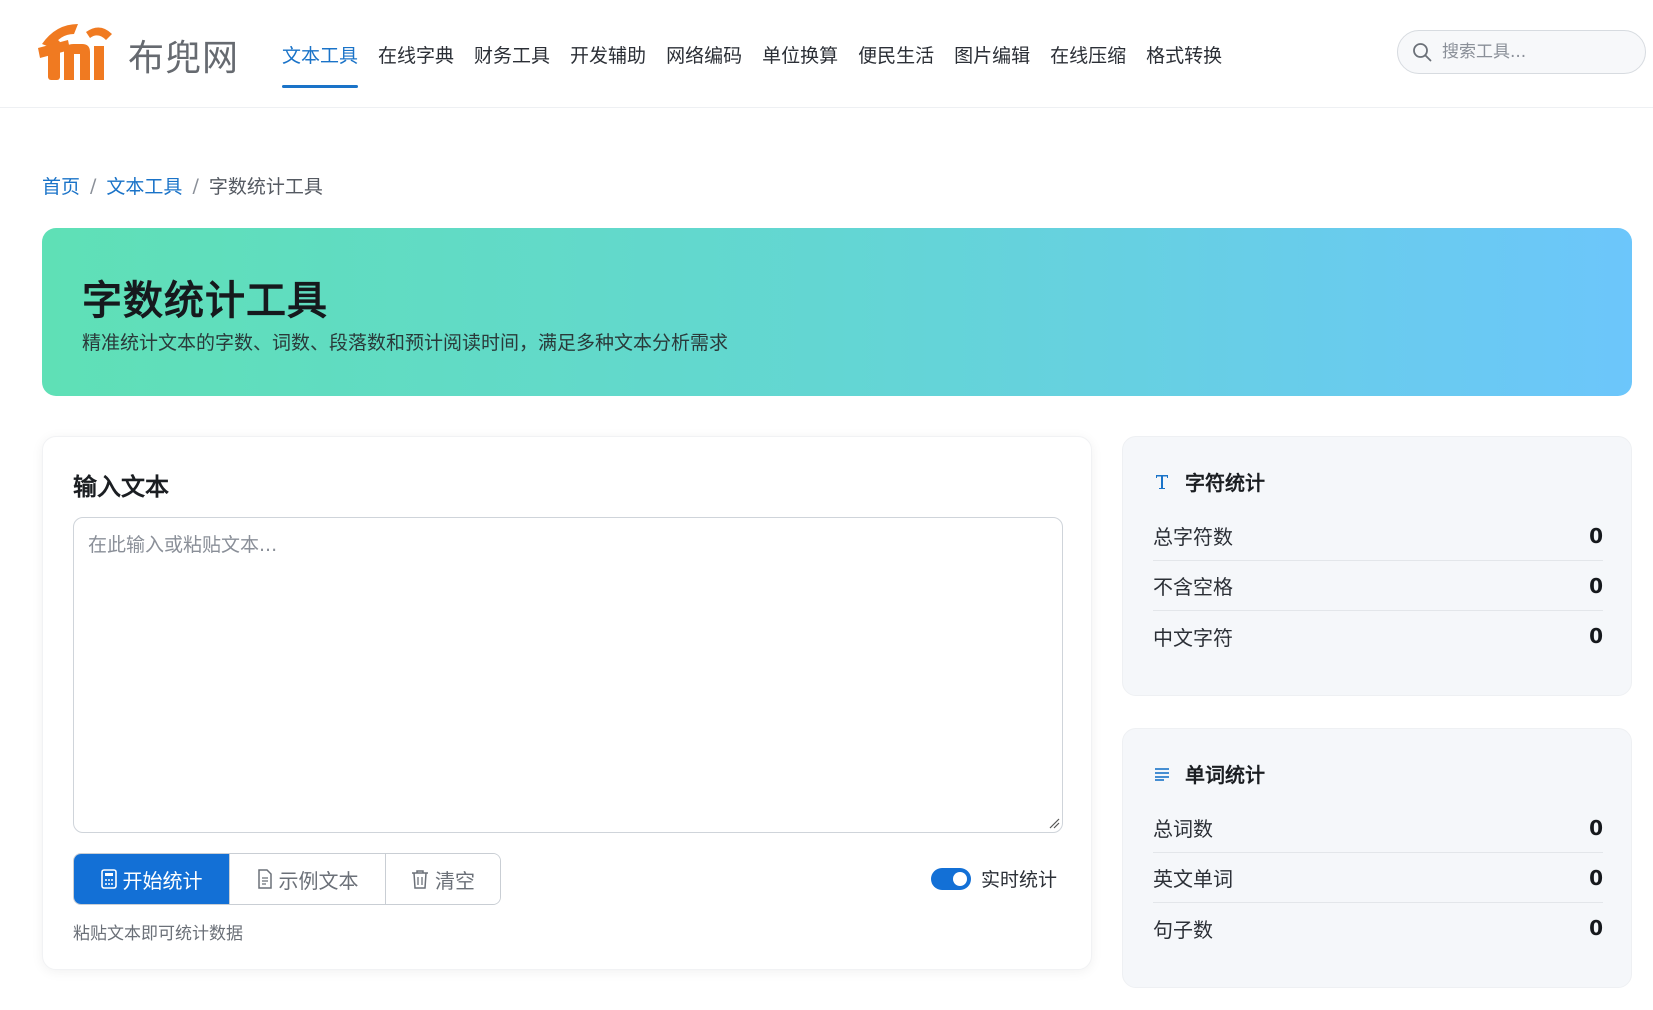 This screenshot has height=1010, width=1653. What do you see at coordinates (1225, 775) in the screenshot?
I see `word-stats-title: 单词统计` at bounding box center [1225, 775].